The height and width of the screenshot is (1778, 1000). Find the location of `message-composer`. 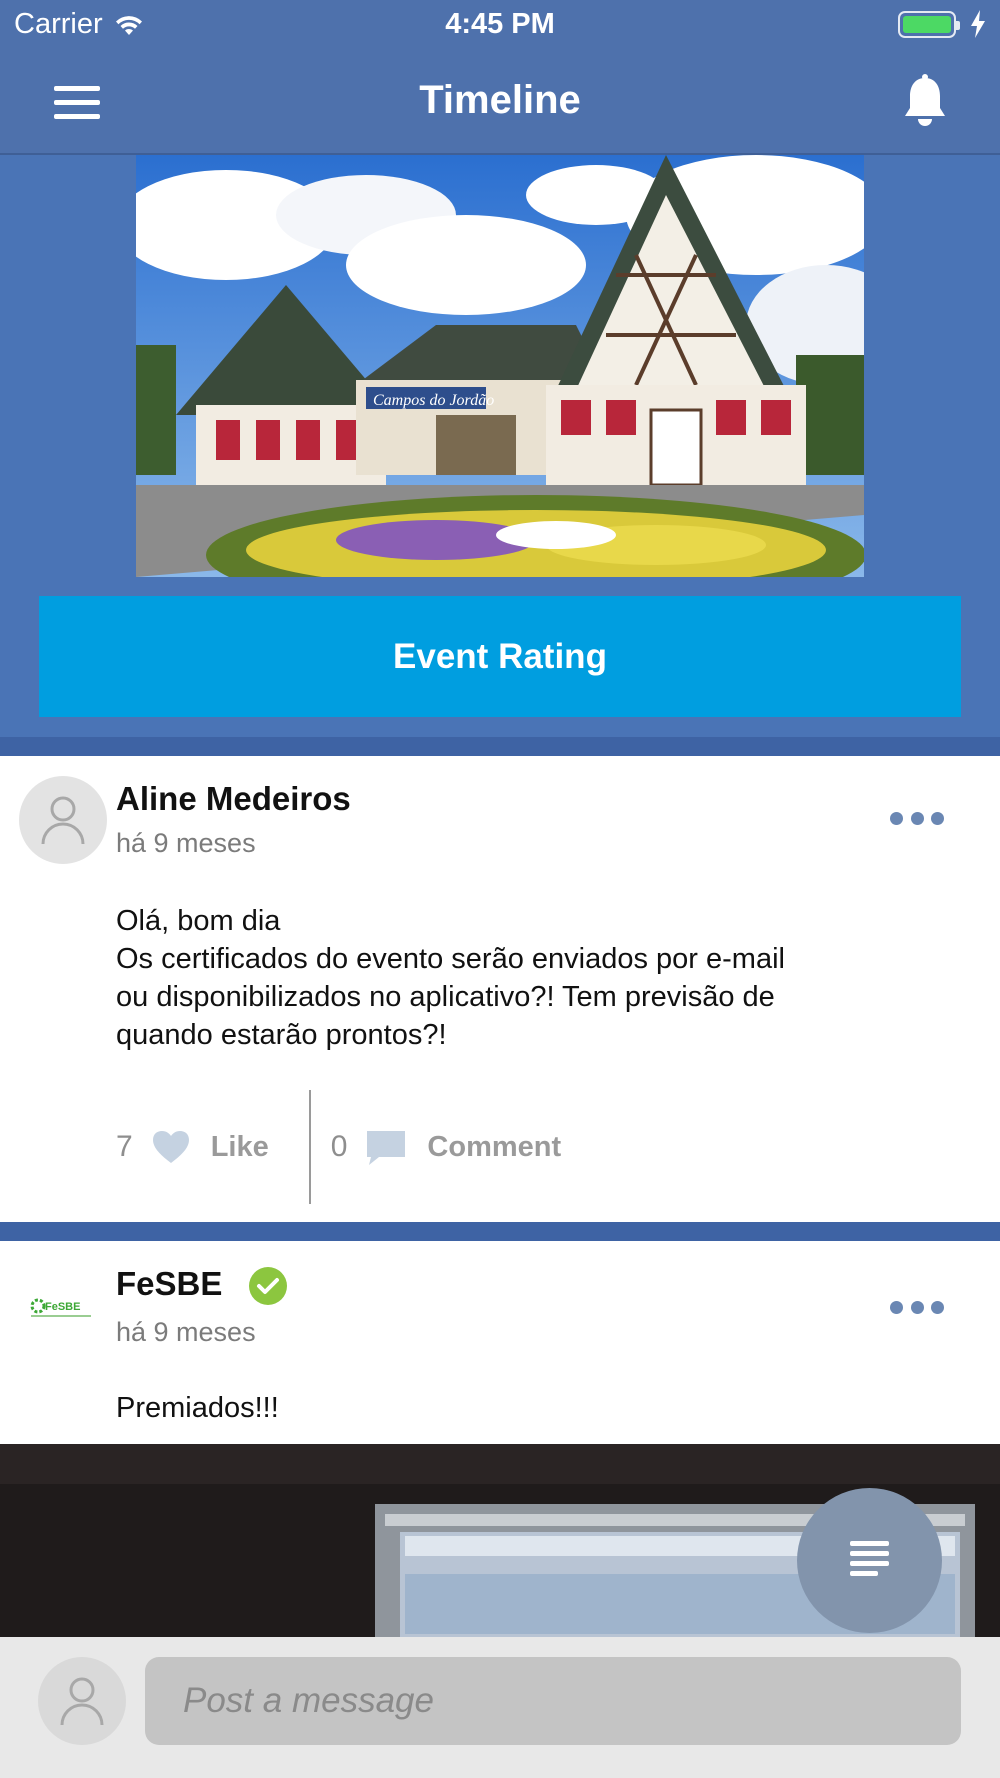

message-composer is located at coordinates (500, 1707).